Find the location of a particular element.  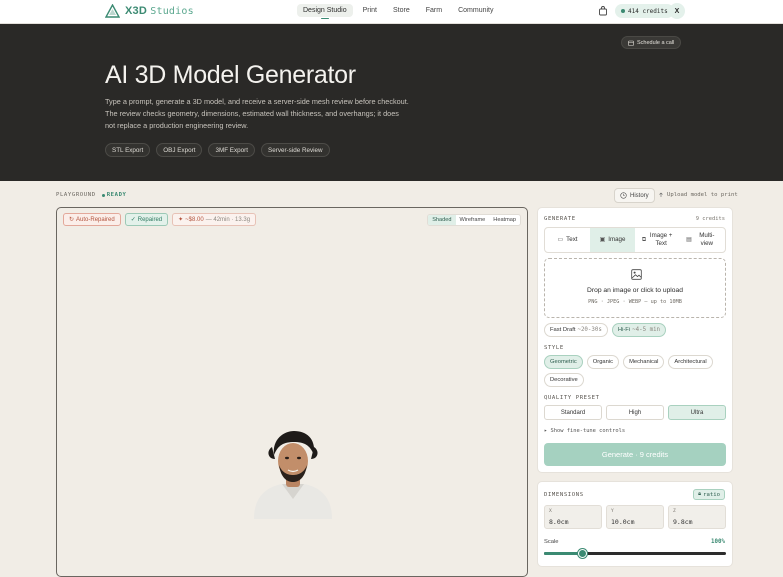

auto-repair-icon: ↻ is located at coordinates (72, 220).